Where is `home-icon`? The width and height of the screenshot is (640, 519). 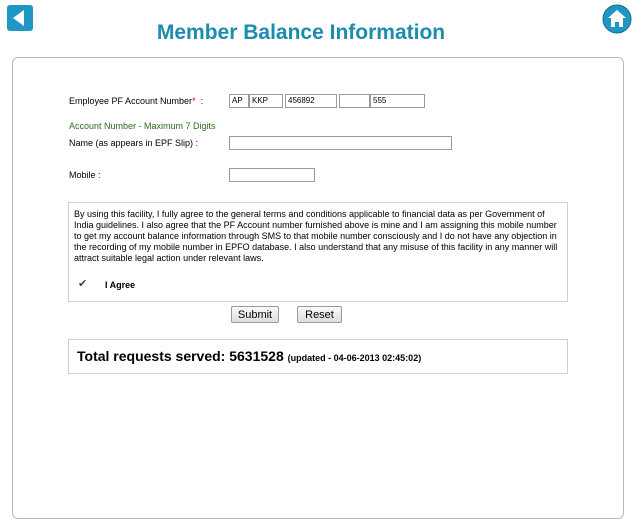
home-icon is located at coordinates (617, 19).